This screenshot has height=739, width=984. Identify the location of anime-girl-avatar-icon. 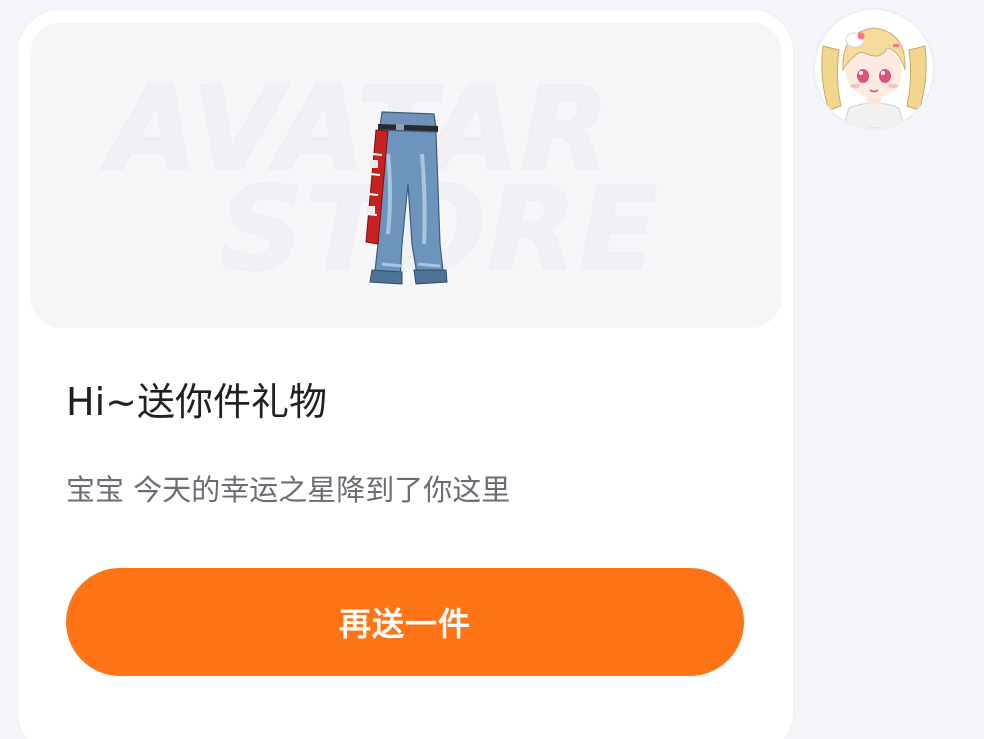
(874, 69).